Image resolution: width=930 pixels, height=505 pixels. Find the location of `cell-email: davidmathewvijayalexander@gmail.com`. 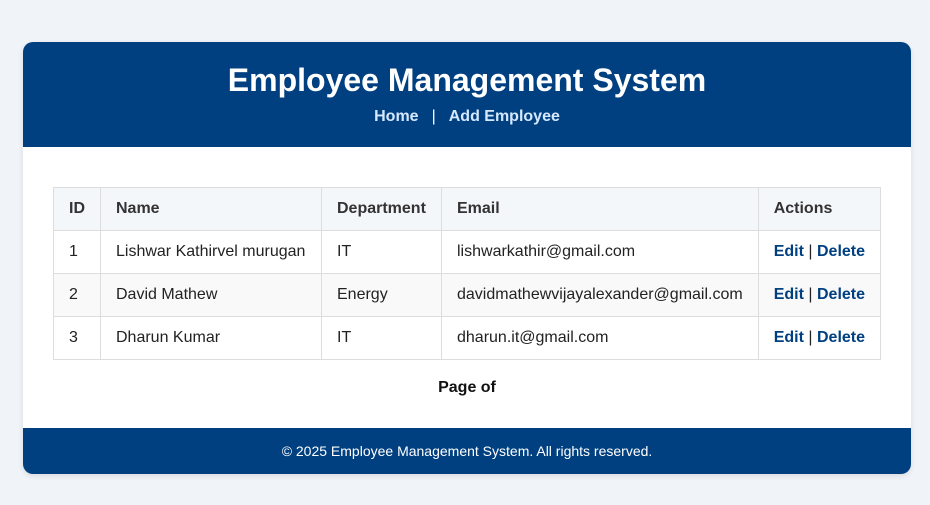

cell-email: davidmathewvijayalexander@gmail.com is located at coordinates (600, 295).